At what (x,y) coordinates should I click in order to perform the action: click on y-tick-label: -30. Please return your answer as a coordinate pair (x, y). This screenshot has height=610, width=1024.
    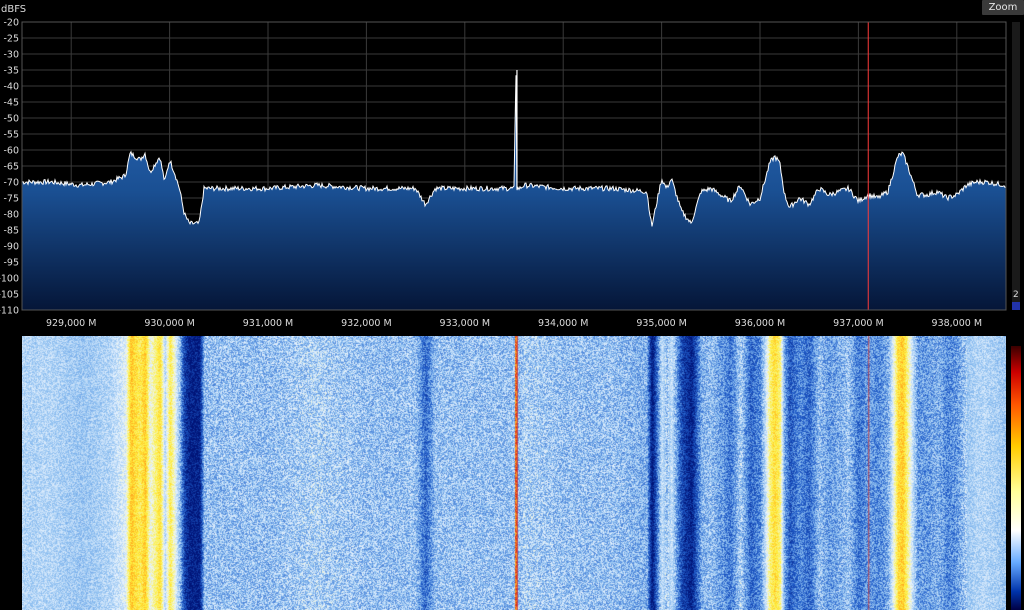
    Looking at the image, I should click on (11, 55).